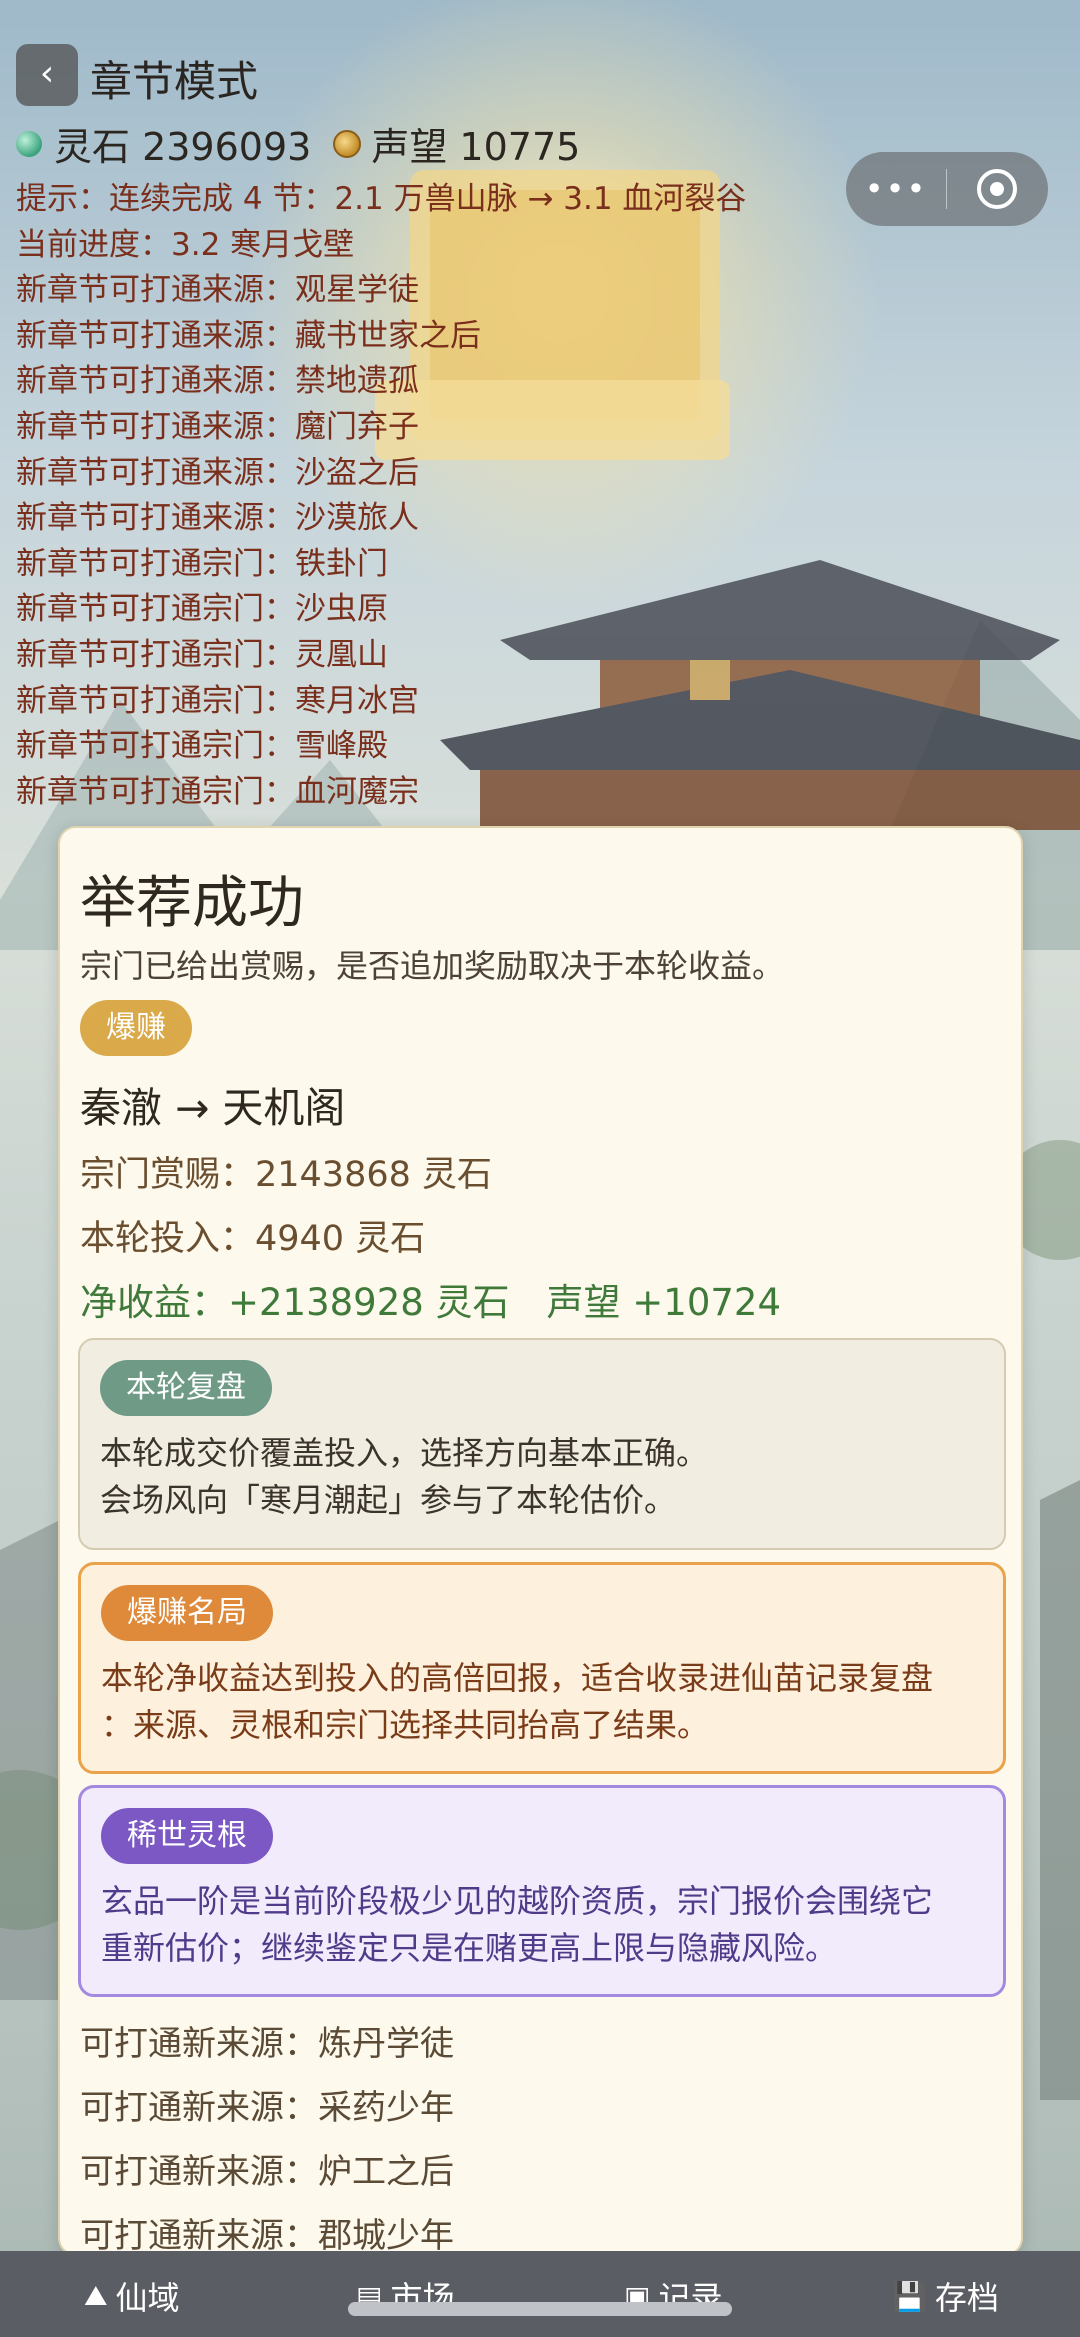 The height and width of the screenshot is (2337, 1080). Describe the element at coordinates (202, 654) in the screenshot. I see `info-line: 新章节可打通宗门：灵凰山` at that location.